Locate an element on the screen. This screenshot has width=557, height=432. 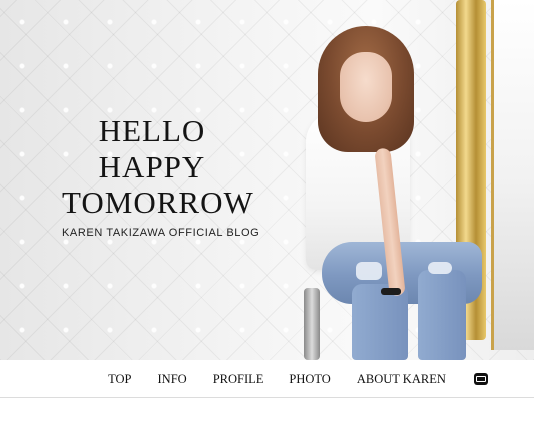
face is located at coordinates (366, 87).